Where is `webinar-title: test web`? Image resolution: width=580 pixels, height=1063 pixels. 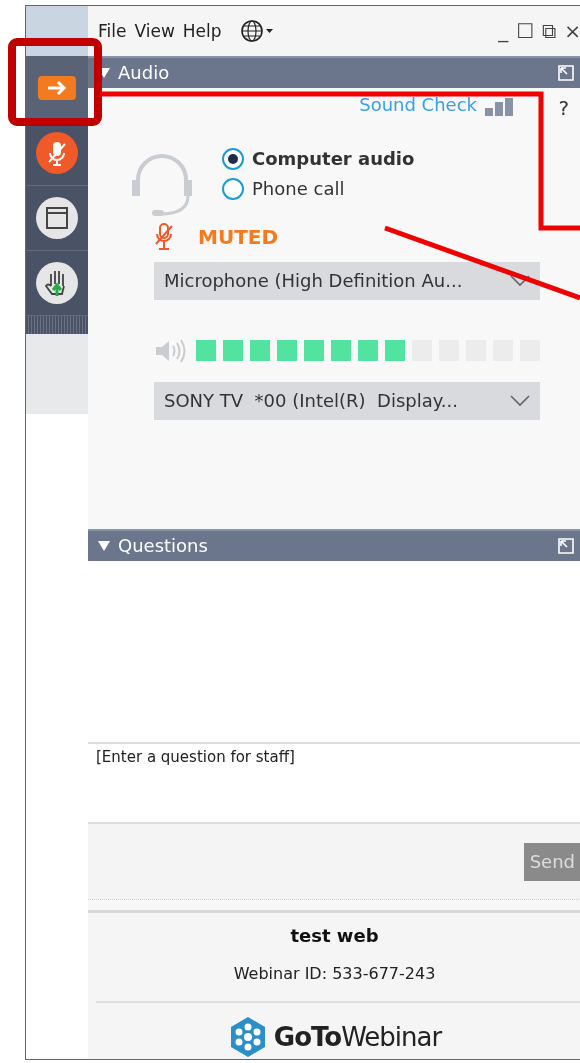 webinar-title: test web is located at coordinates (334, 935).